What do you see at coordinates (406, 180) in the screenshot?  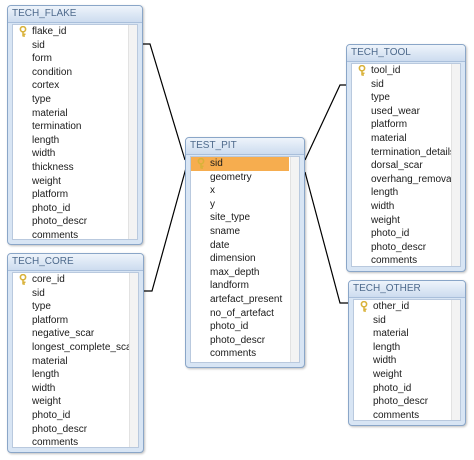 I see `field-row: overhang_removal` at bounding box center [406, 180].